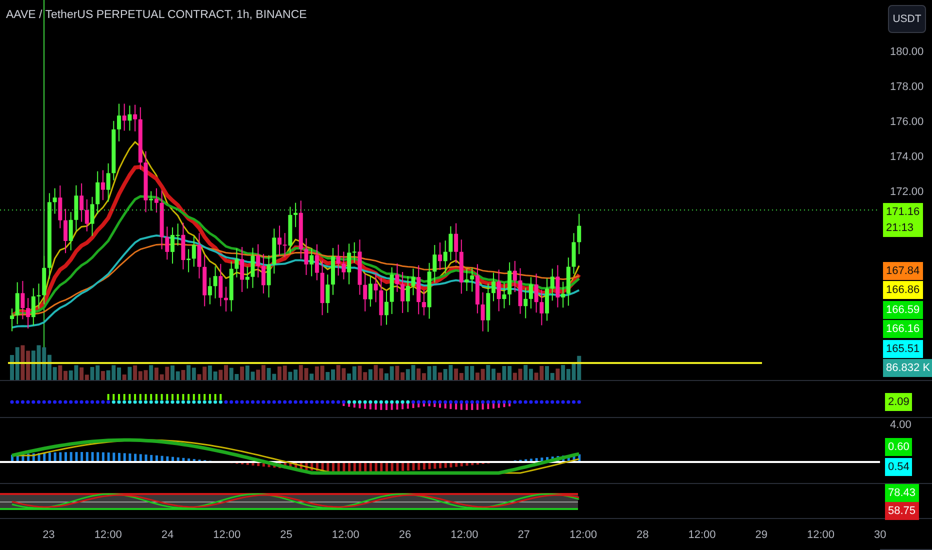 This screenshot has height=550, width=932. Describe the element at coordinates (907, 87) in the screenshot. I see `price-label: 178.00` at that location.